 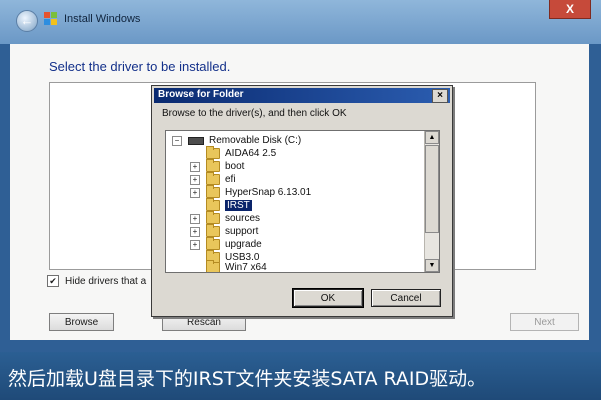 I want to click on tree-item-upgrade: + upgrade, so click(x=226, y=244).